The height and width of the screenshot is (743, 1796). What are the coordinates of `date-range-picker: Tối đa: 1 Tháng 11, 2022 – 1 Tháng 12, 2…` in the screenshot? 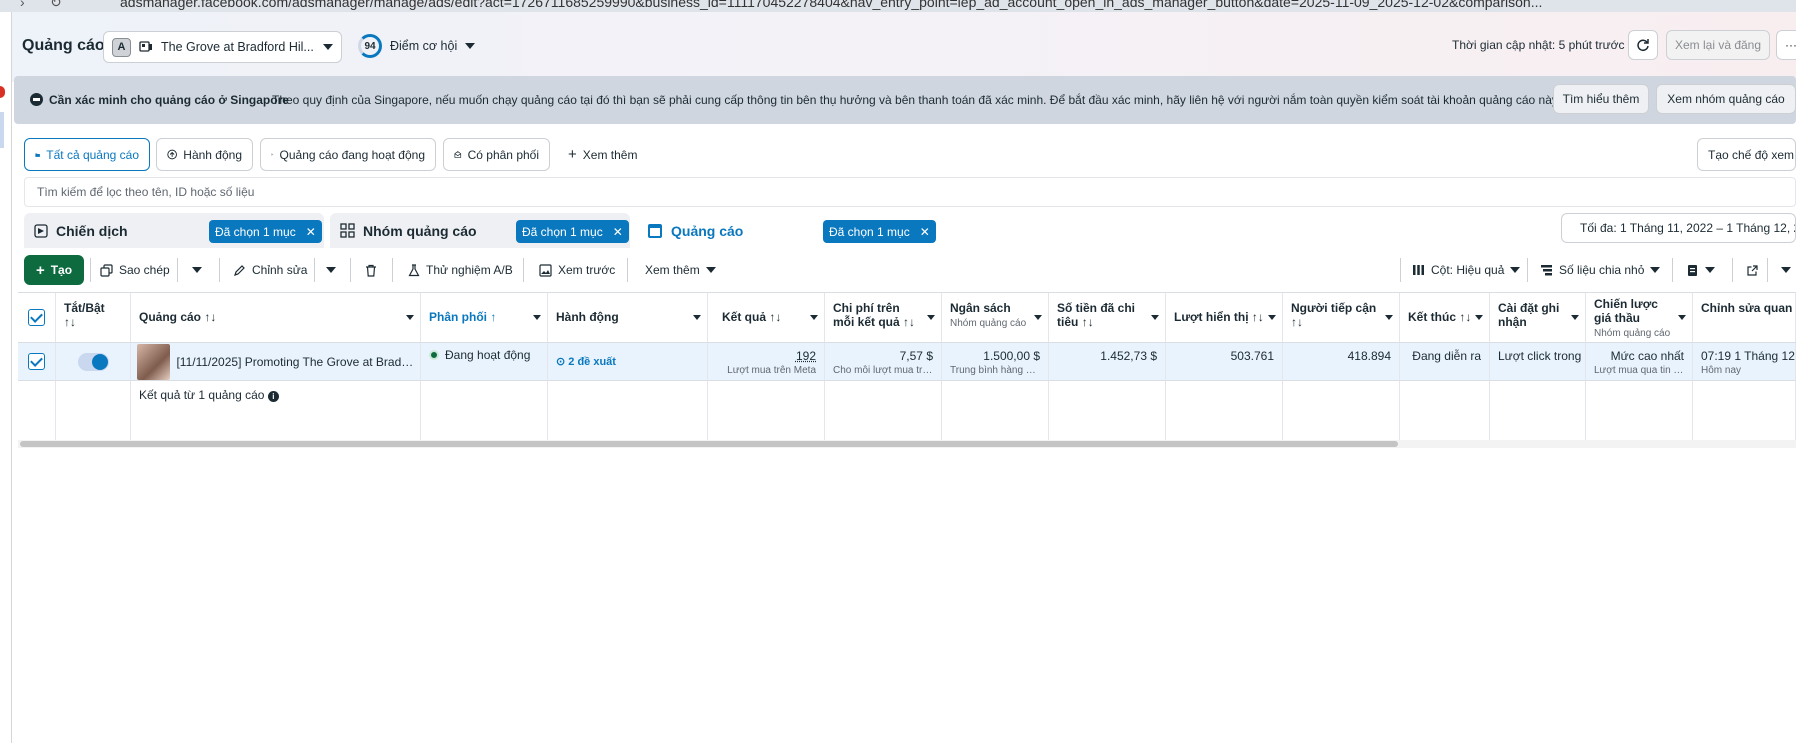 It's located at (1678, 228).